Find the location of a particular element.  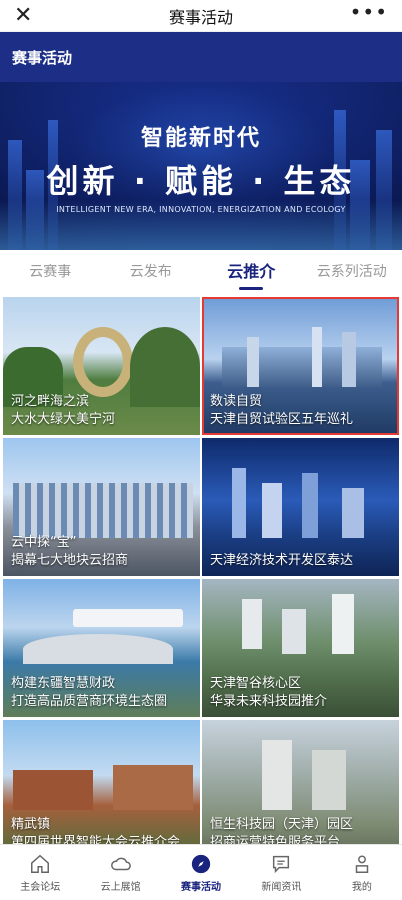

nav-profile: 我的 is located at coordinates (362, 872).